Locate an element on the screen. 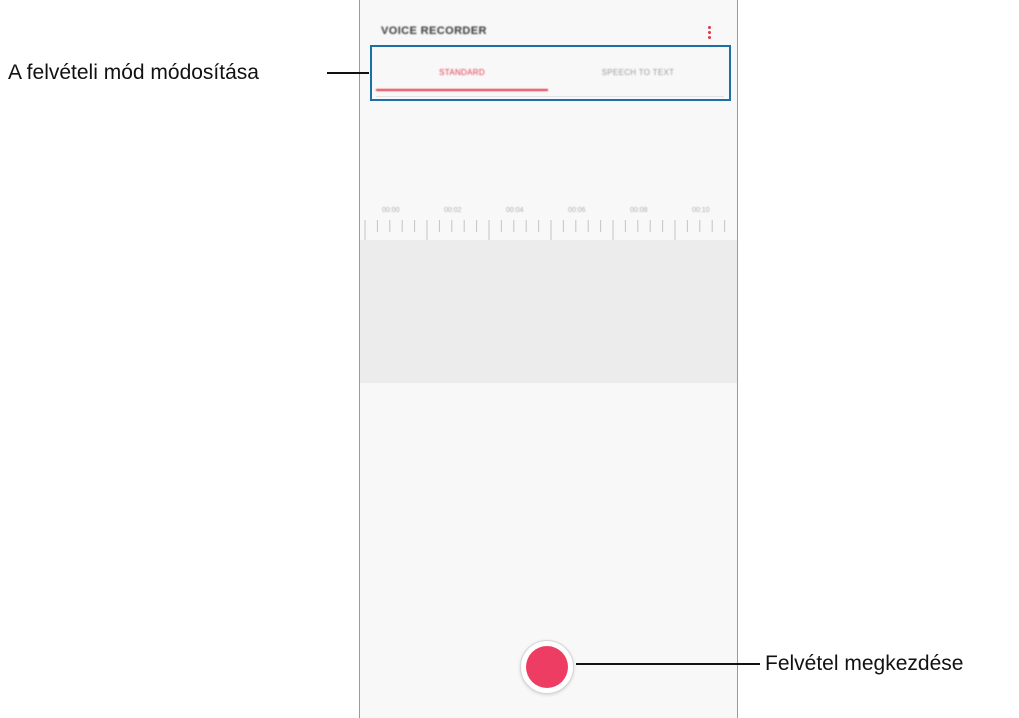  record-button is located at coordinates (547, 667).